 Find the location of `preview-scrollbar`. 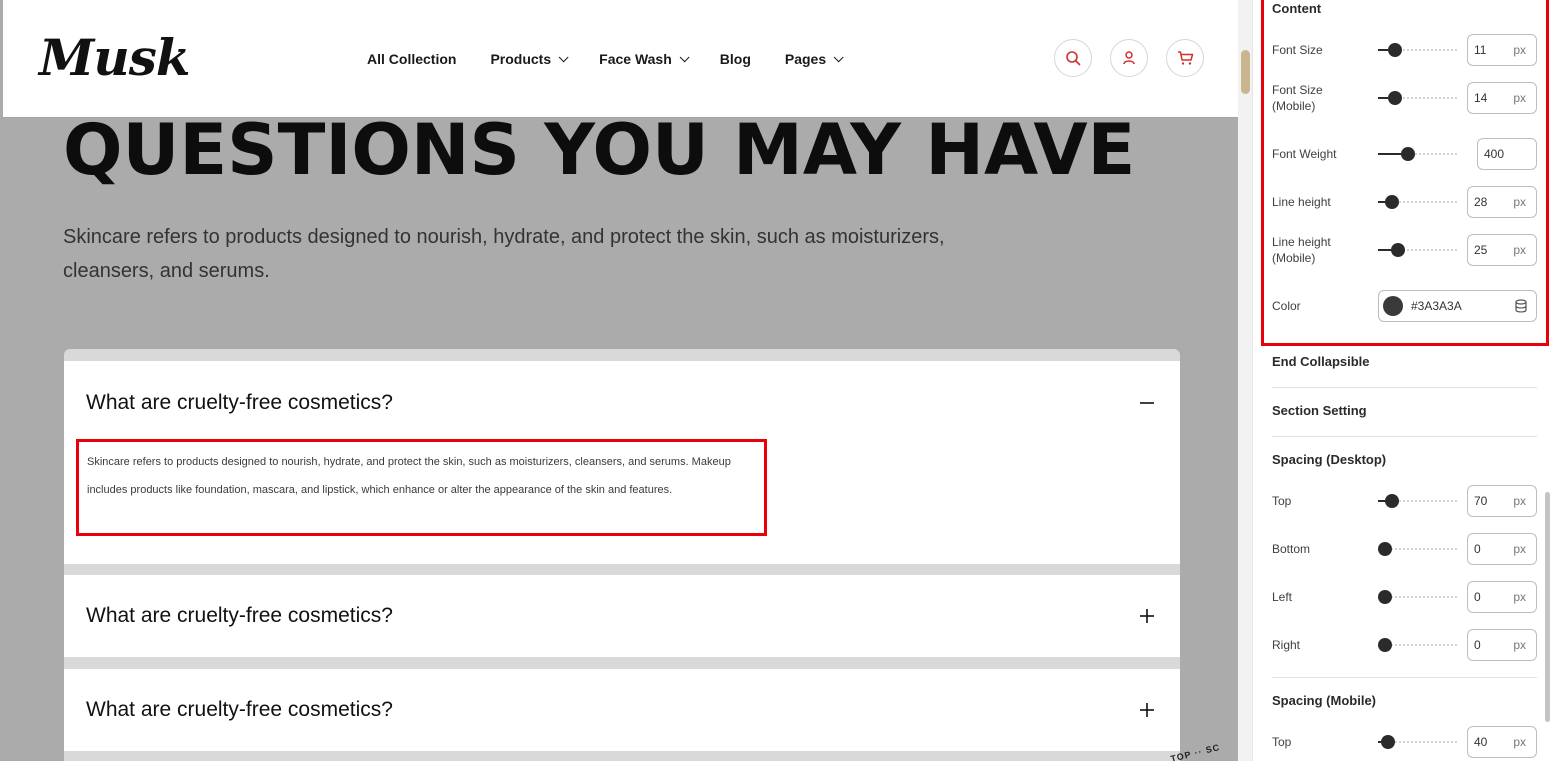

preview-scrollbar is located at coordinates (1245, 380).